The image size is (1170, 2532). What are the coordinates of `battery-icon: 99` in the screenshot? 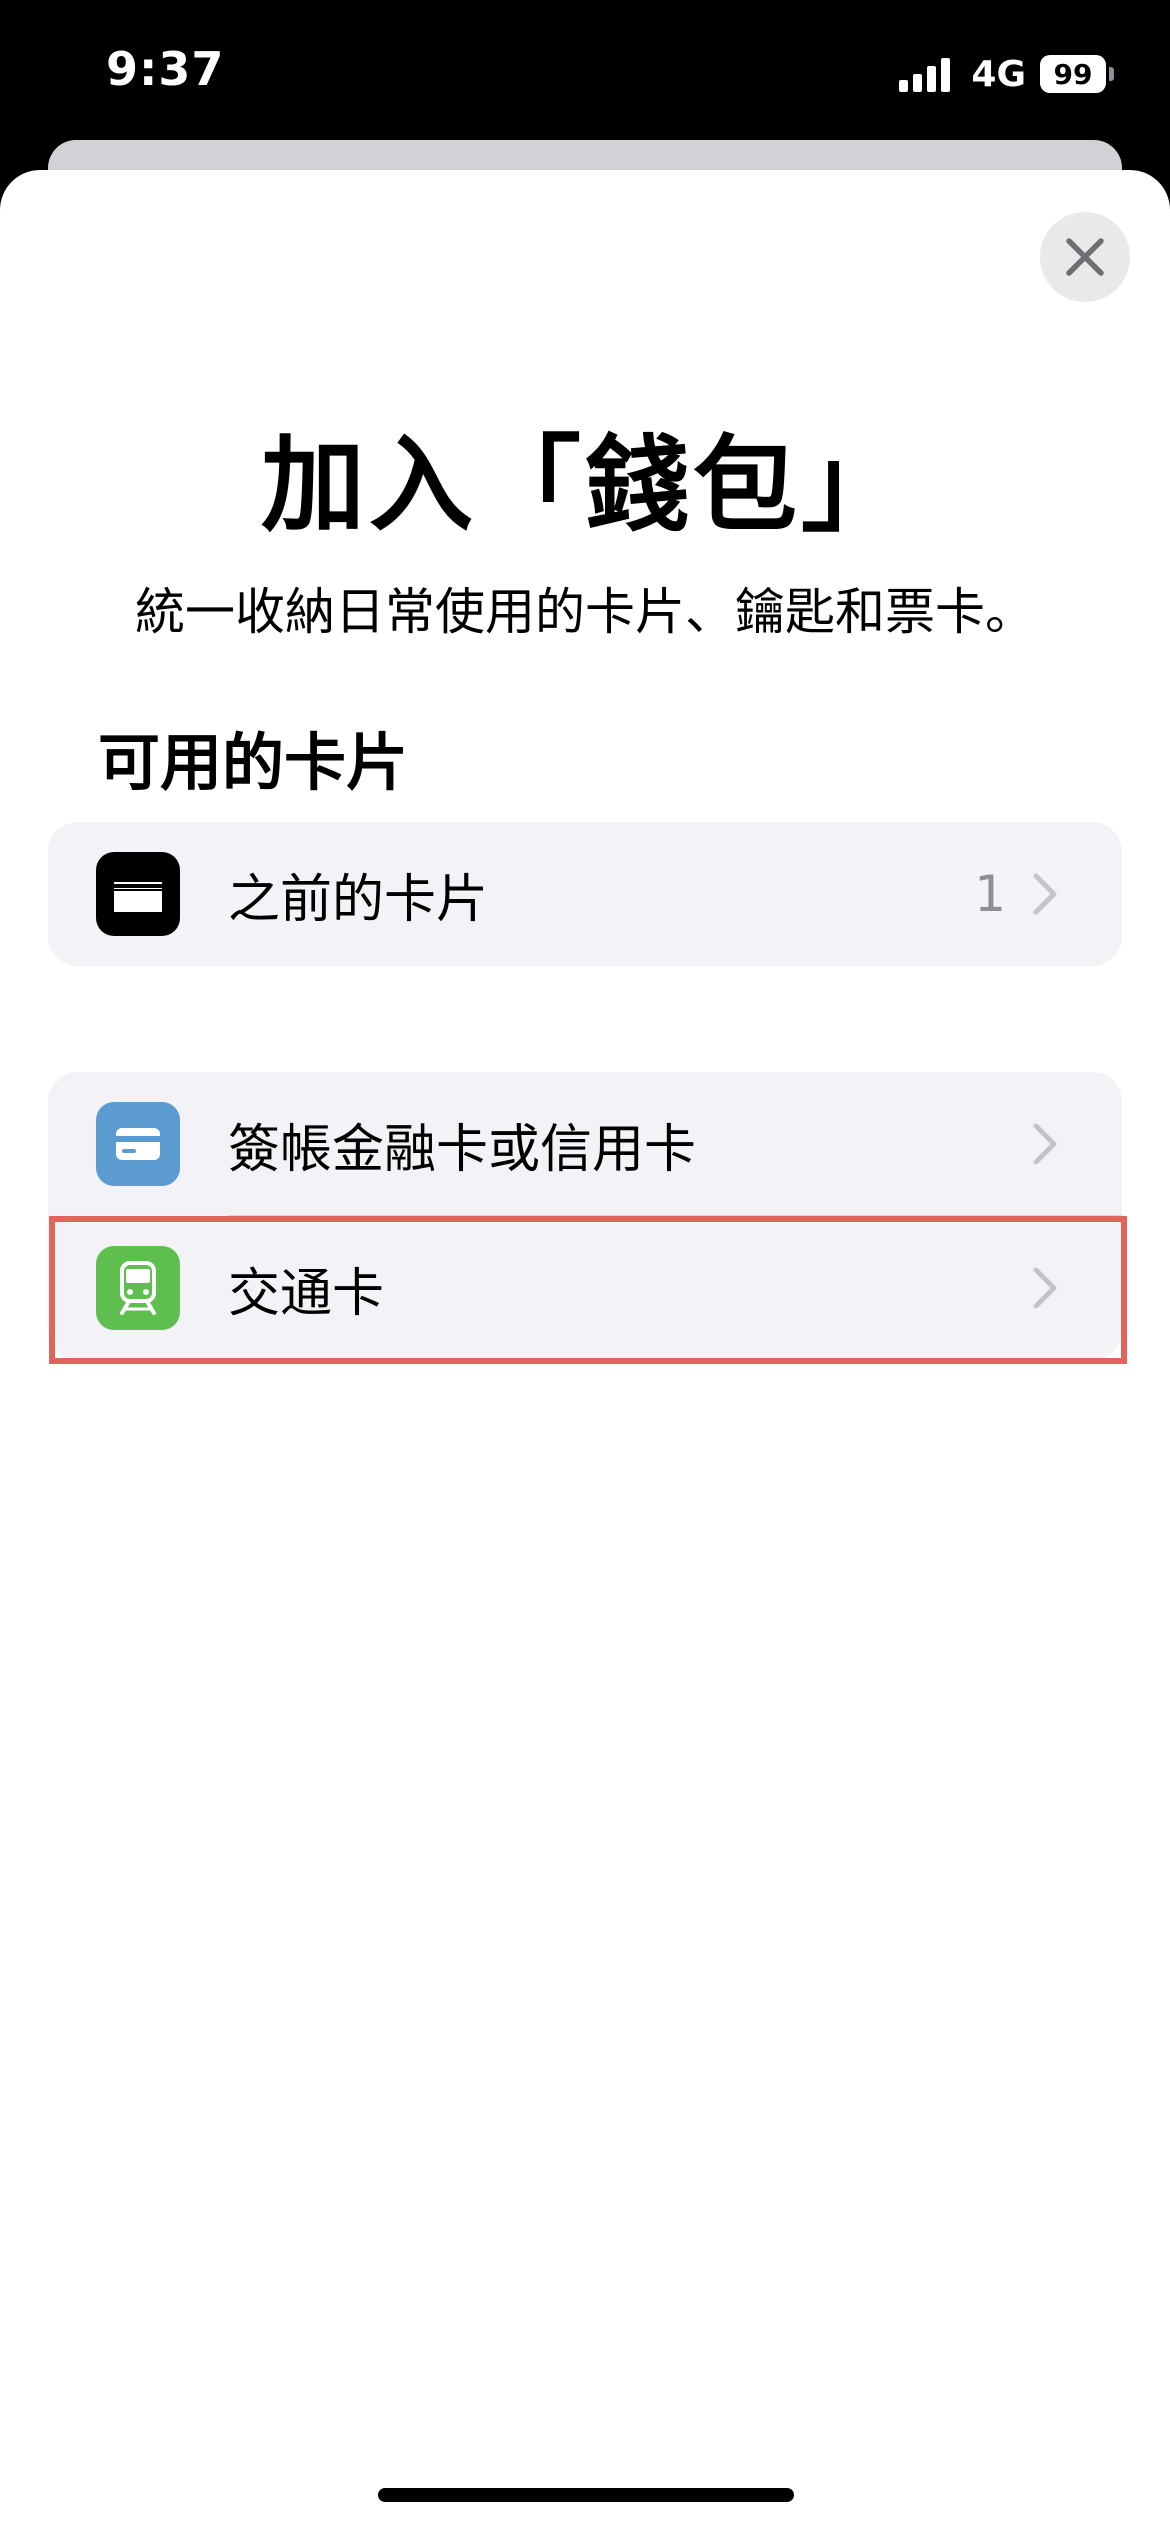 It's located at (1077, 74).